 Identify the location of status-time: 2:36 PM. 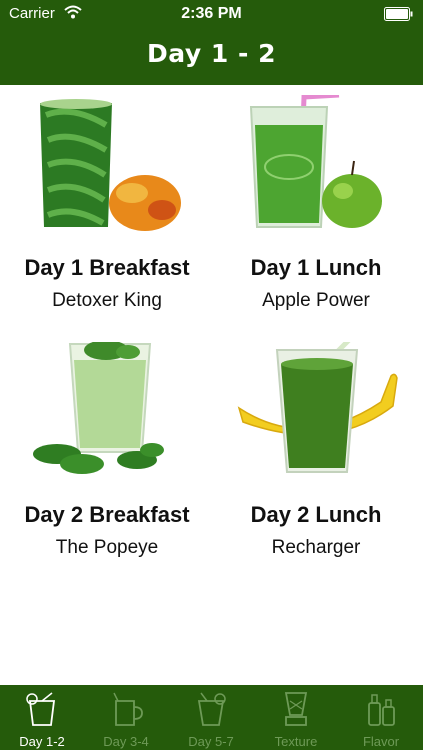
(211, 13).